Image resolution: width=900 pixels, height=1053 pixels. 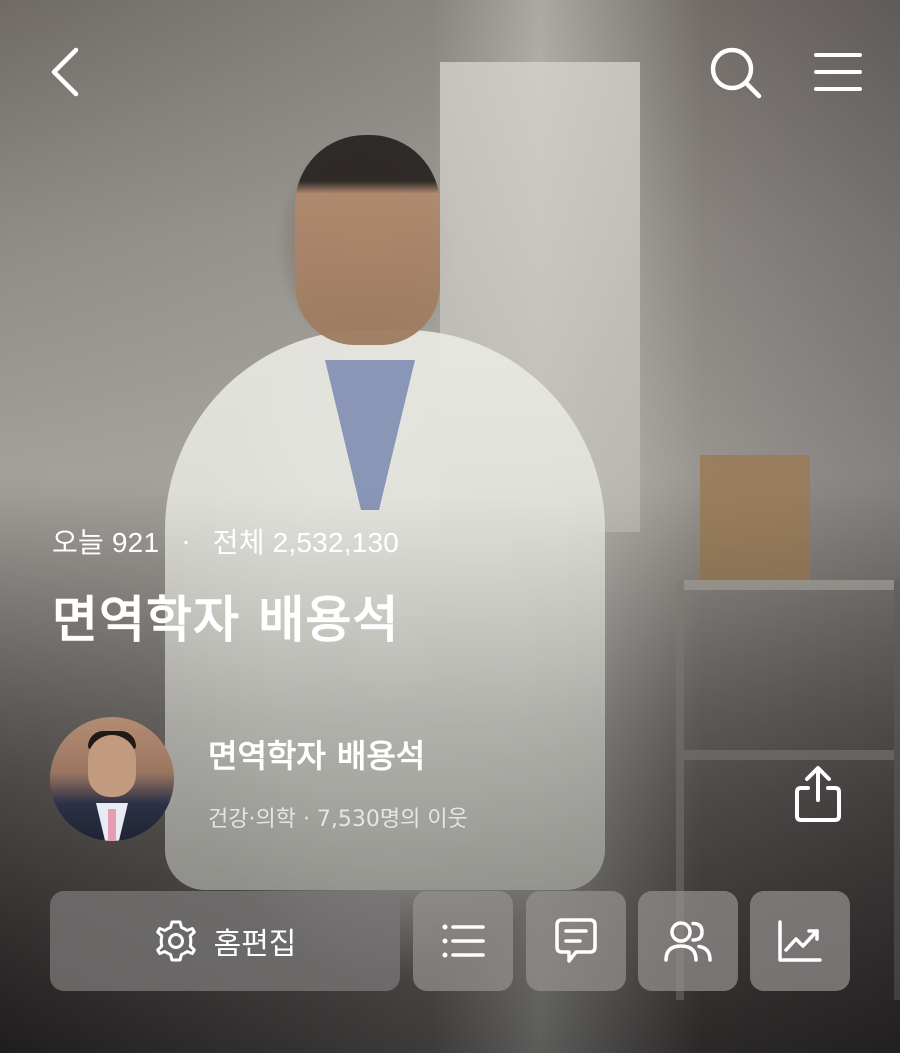 What do you see at coordinates (226, 620) in the screenshot?
I see `blog-title: 면역학자 배용석` at bounding box center [226, 620].